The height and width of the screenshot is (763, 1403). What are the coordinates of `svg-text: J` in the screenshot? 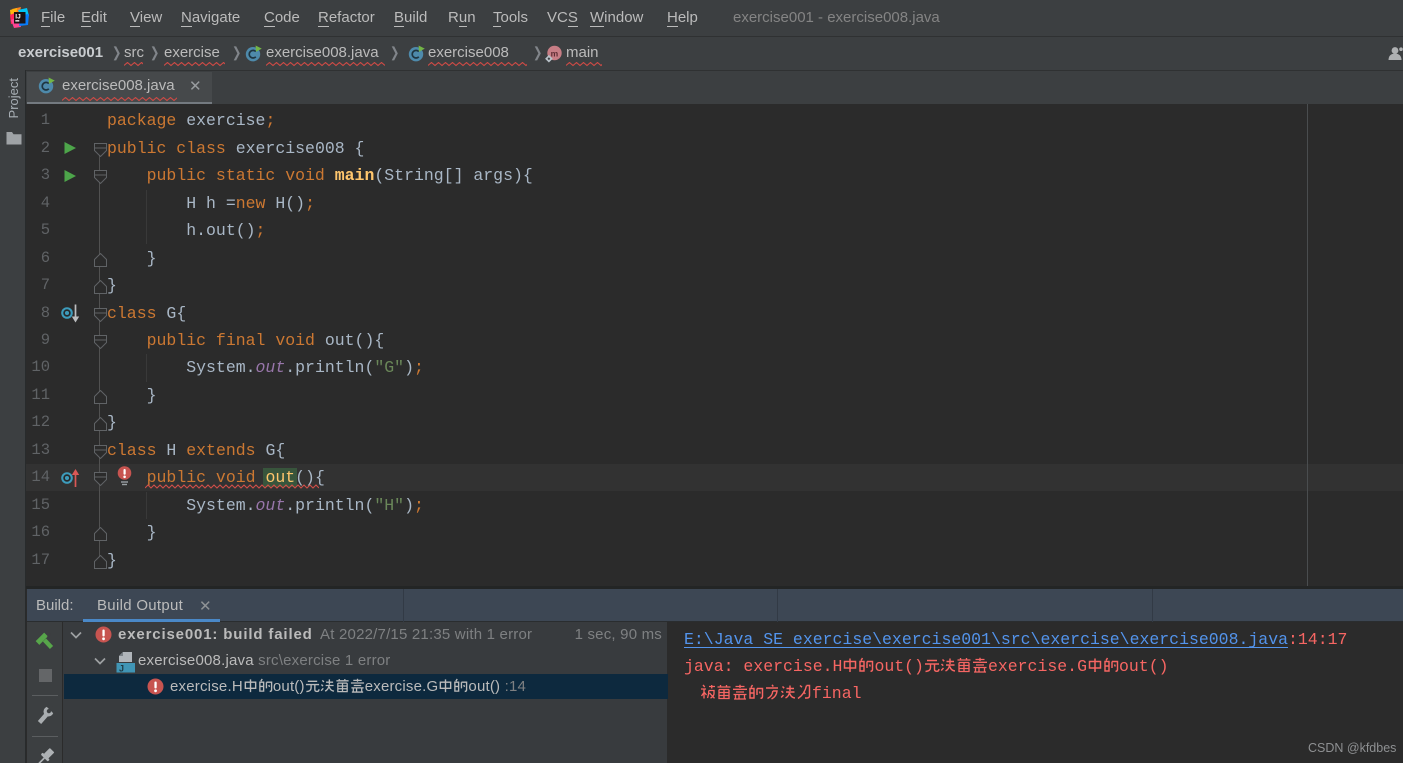 It's located at (121, 668).